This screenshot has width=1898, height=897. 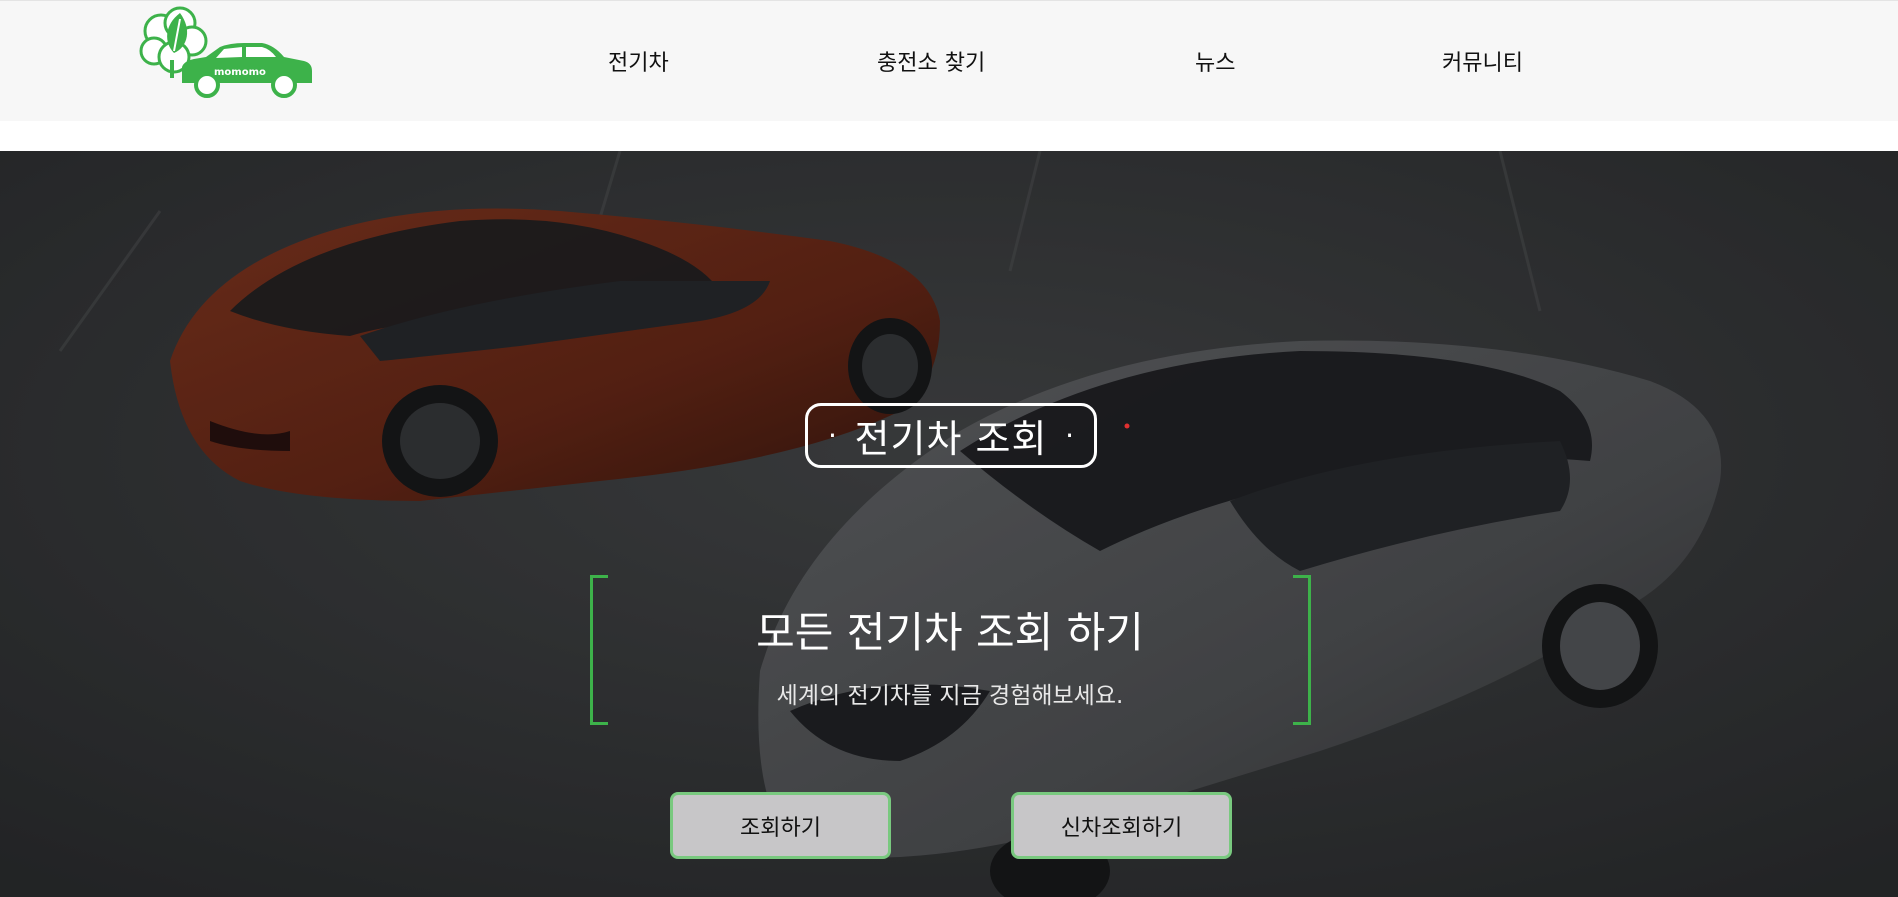 What do you see at coordinates (638, 61) in the screenshot?
I see `nav-item-ev: 전기차` at bounding box center [638, 61].